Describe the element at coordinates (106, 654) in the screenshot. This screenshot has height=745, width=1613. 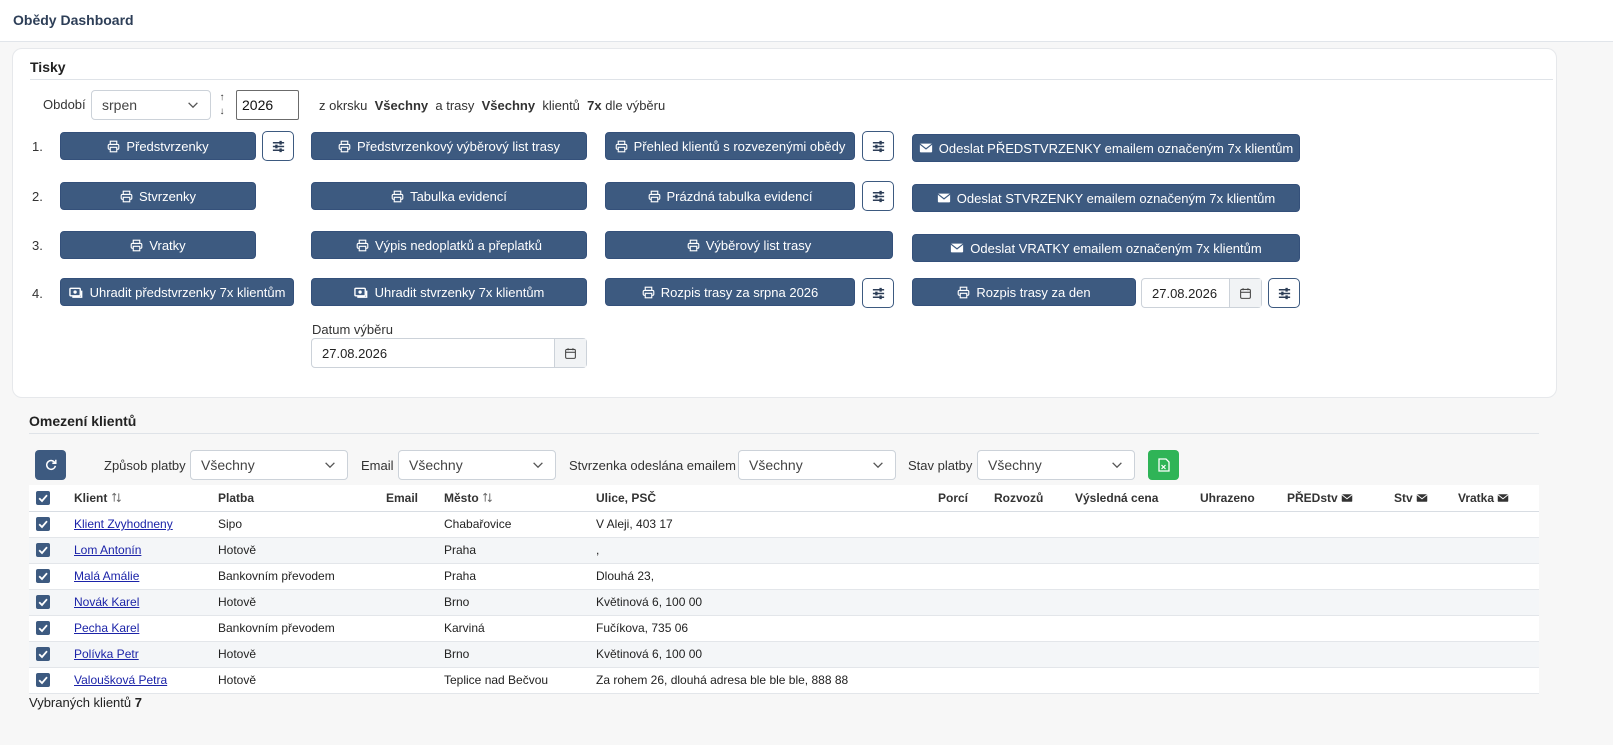
I see `client-link: Polívka Petr` at that location.